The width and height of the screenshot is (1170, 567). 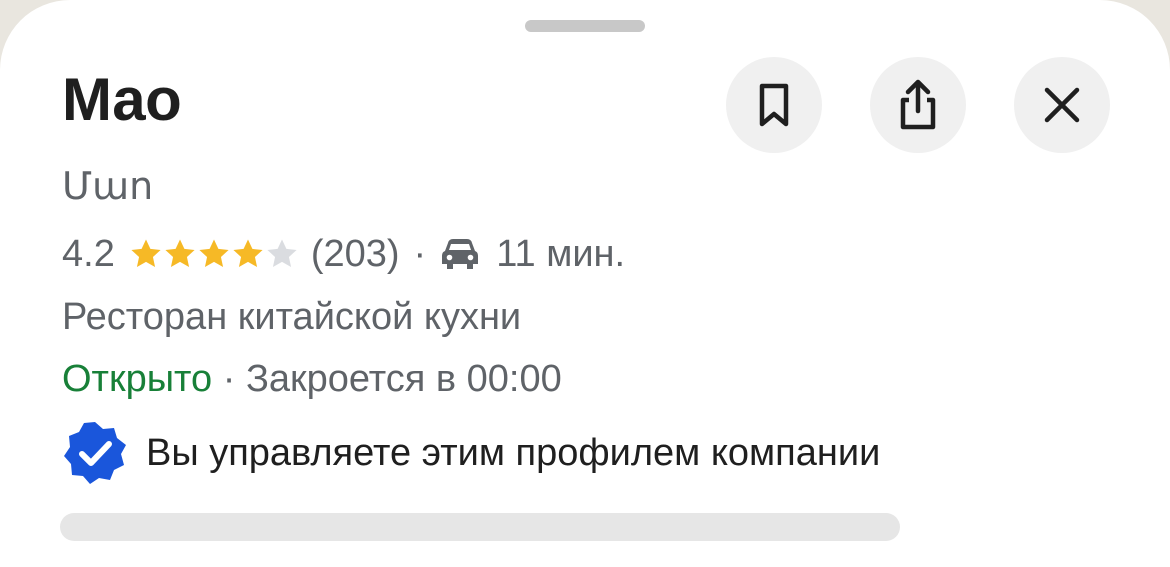 What do you see at coordinates (513, 452) in the screenshot?
I see `verified-text: Вы управляете этим профилем компании` at bounding box center [513, 452].